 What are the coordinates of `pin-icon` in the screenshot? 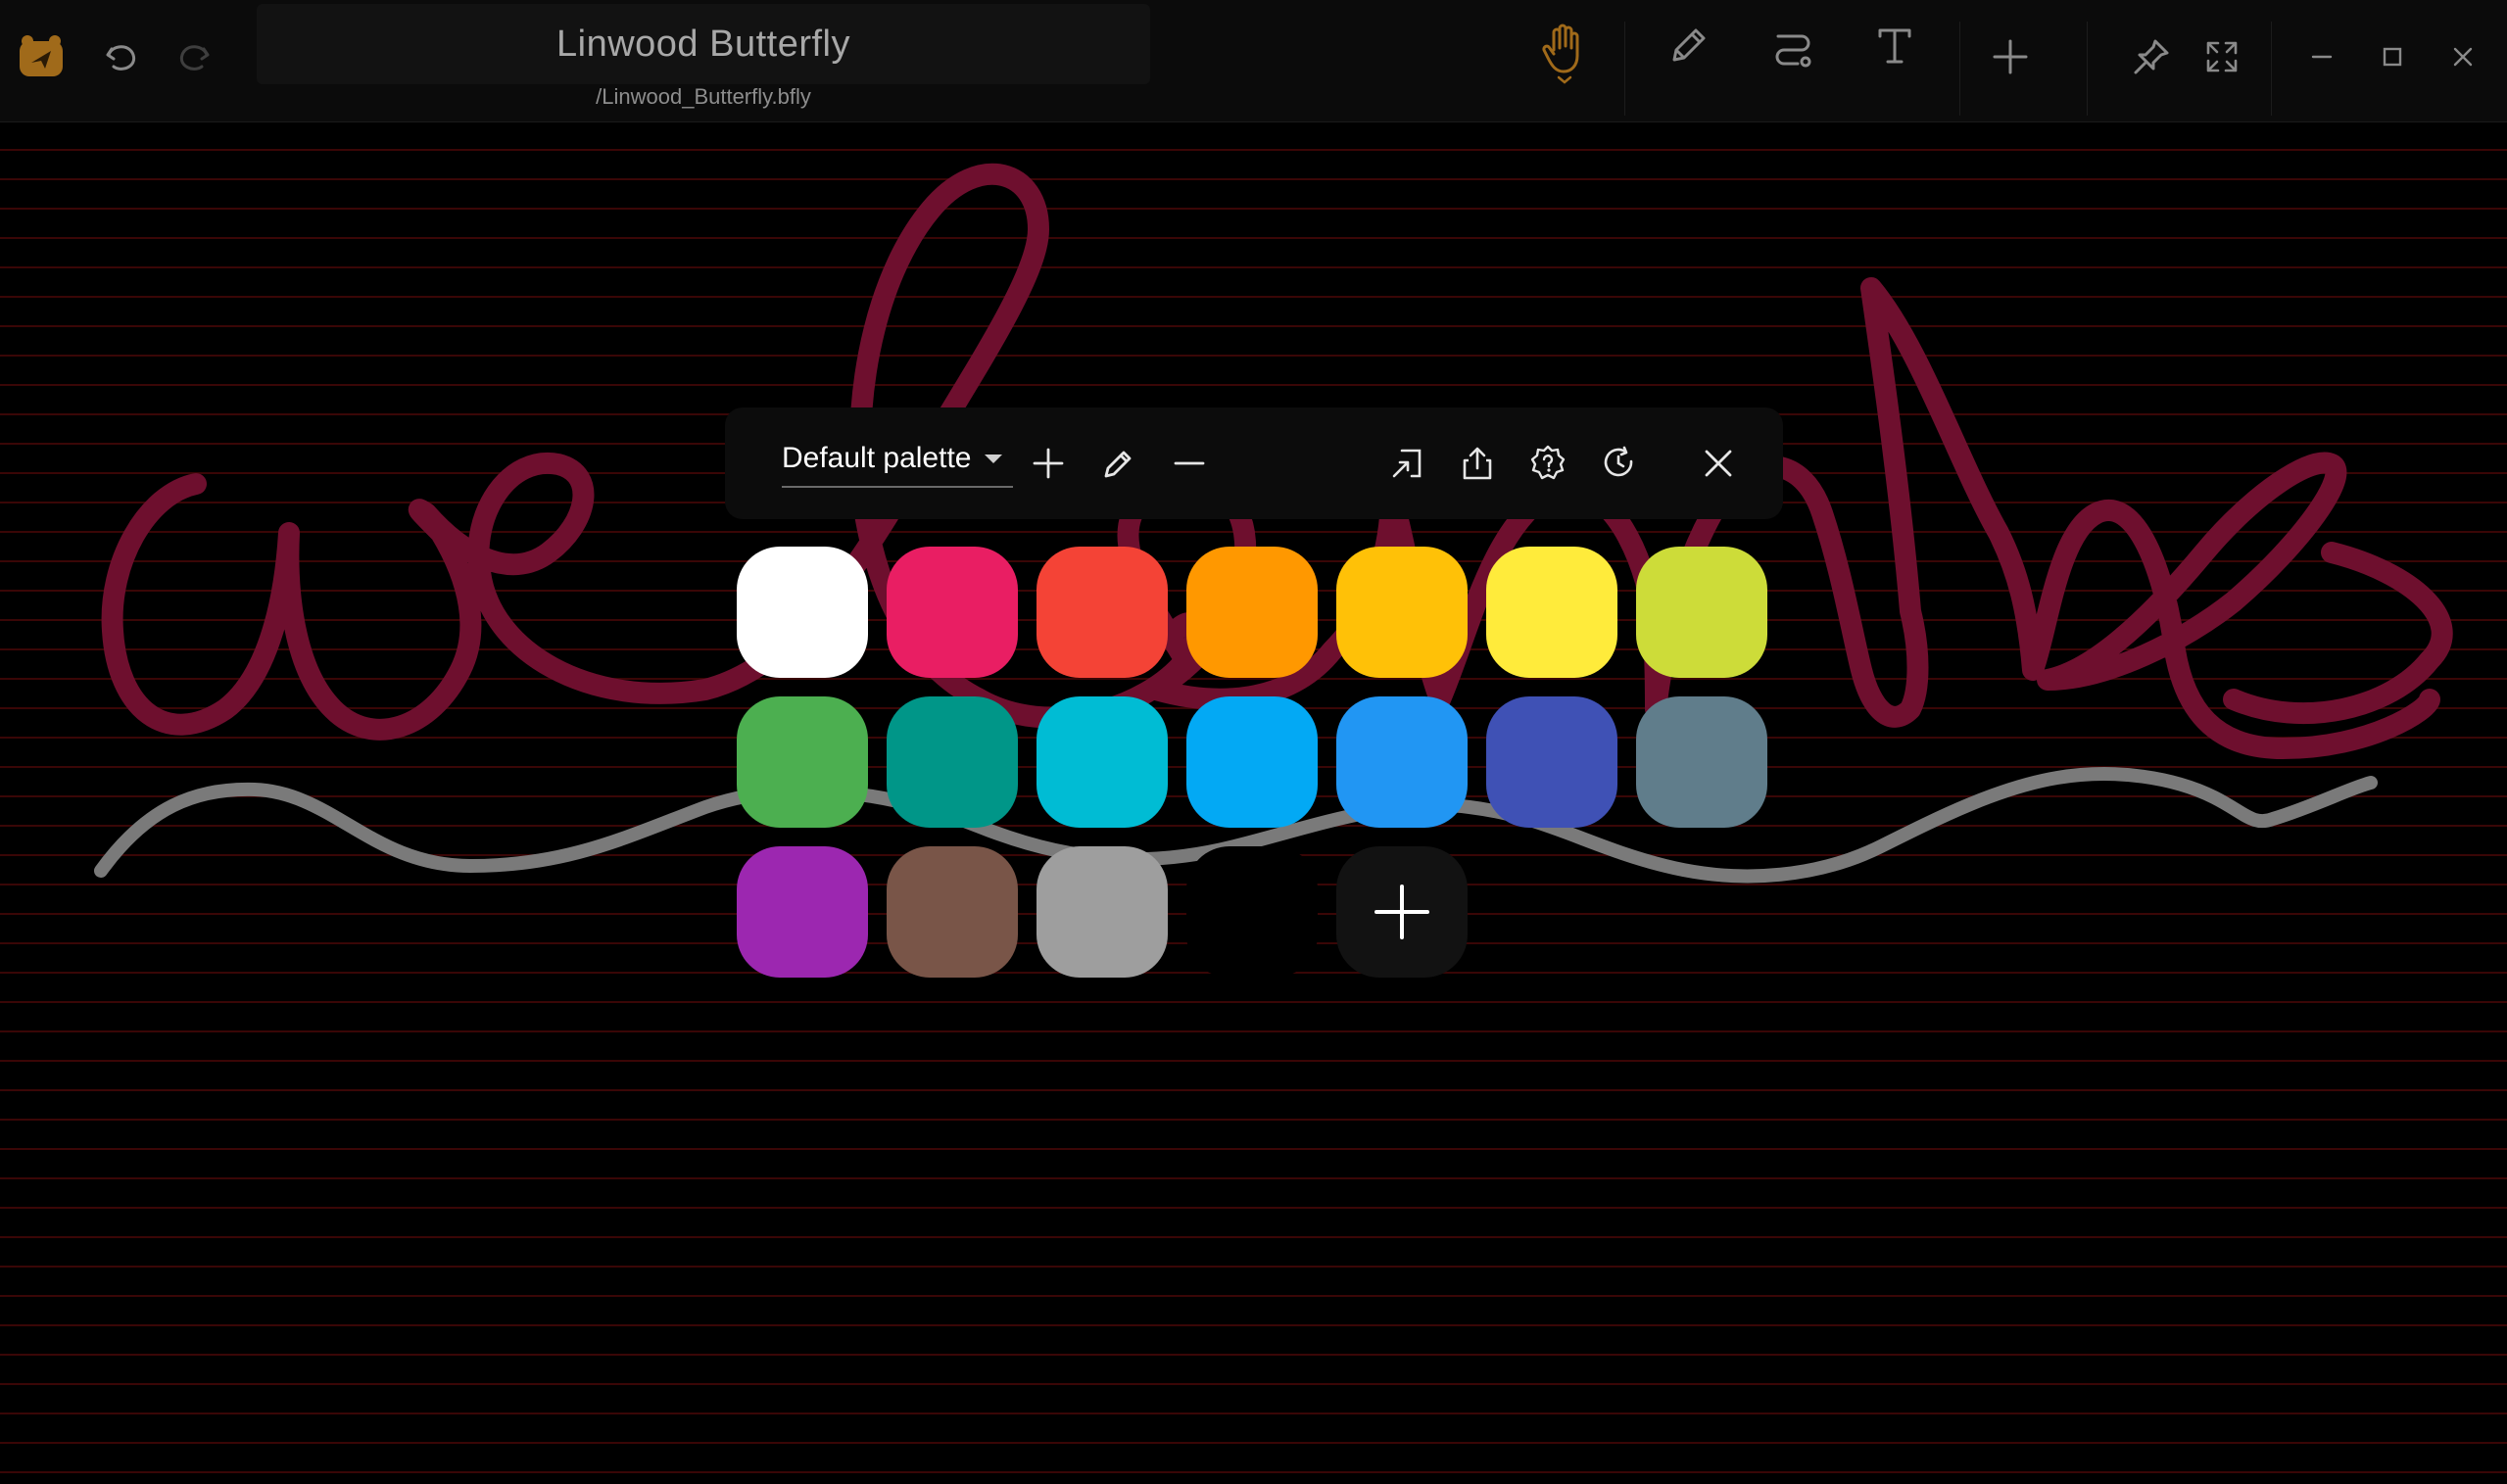 It's located at (2152, 56).